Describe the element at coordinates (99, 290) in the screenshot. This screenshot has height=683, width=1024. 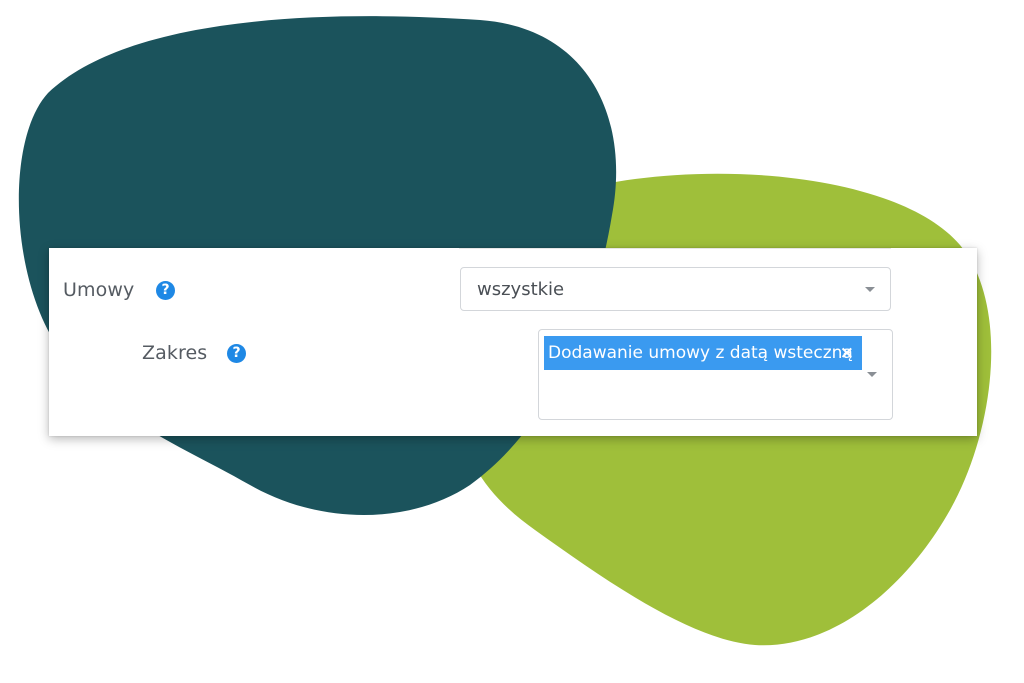
I see `umowy-label: Umowy` at that location.